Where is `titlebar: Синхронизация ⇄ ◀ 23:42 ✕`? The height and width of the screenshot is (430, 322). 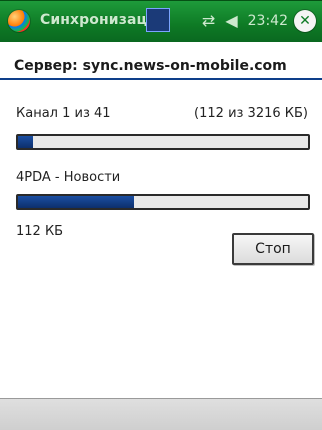
titlebar: Синхронизация ⇄ ◀ 23:42 ✕ is located at coordinates (161, 21).